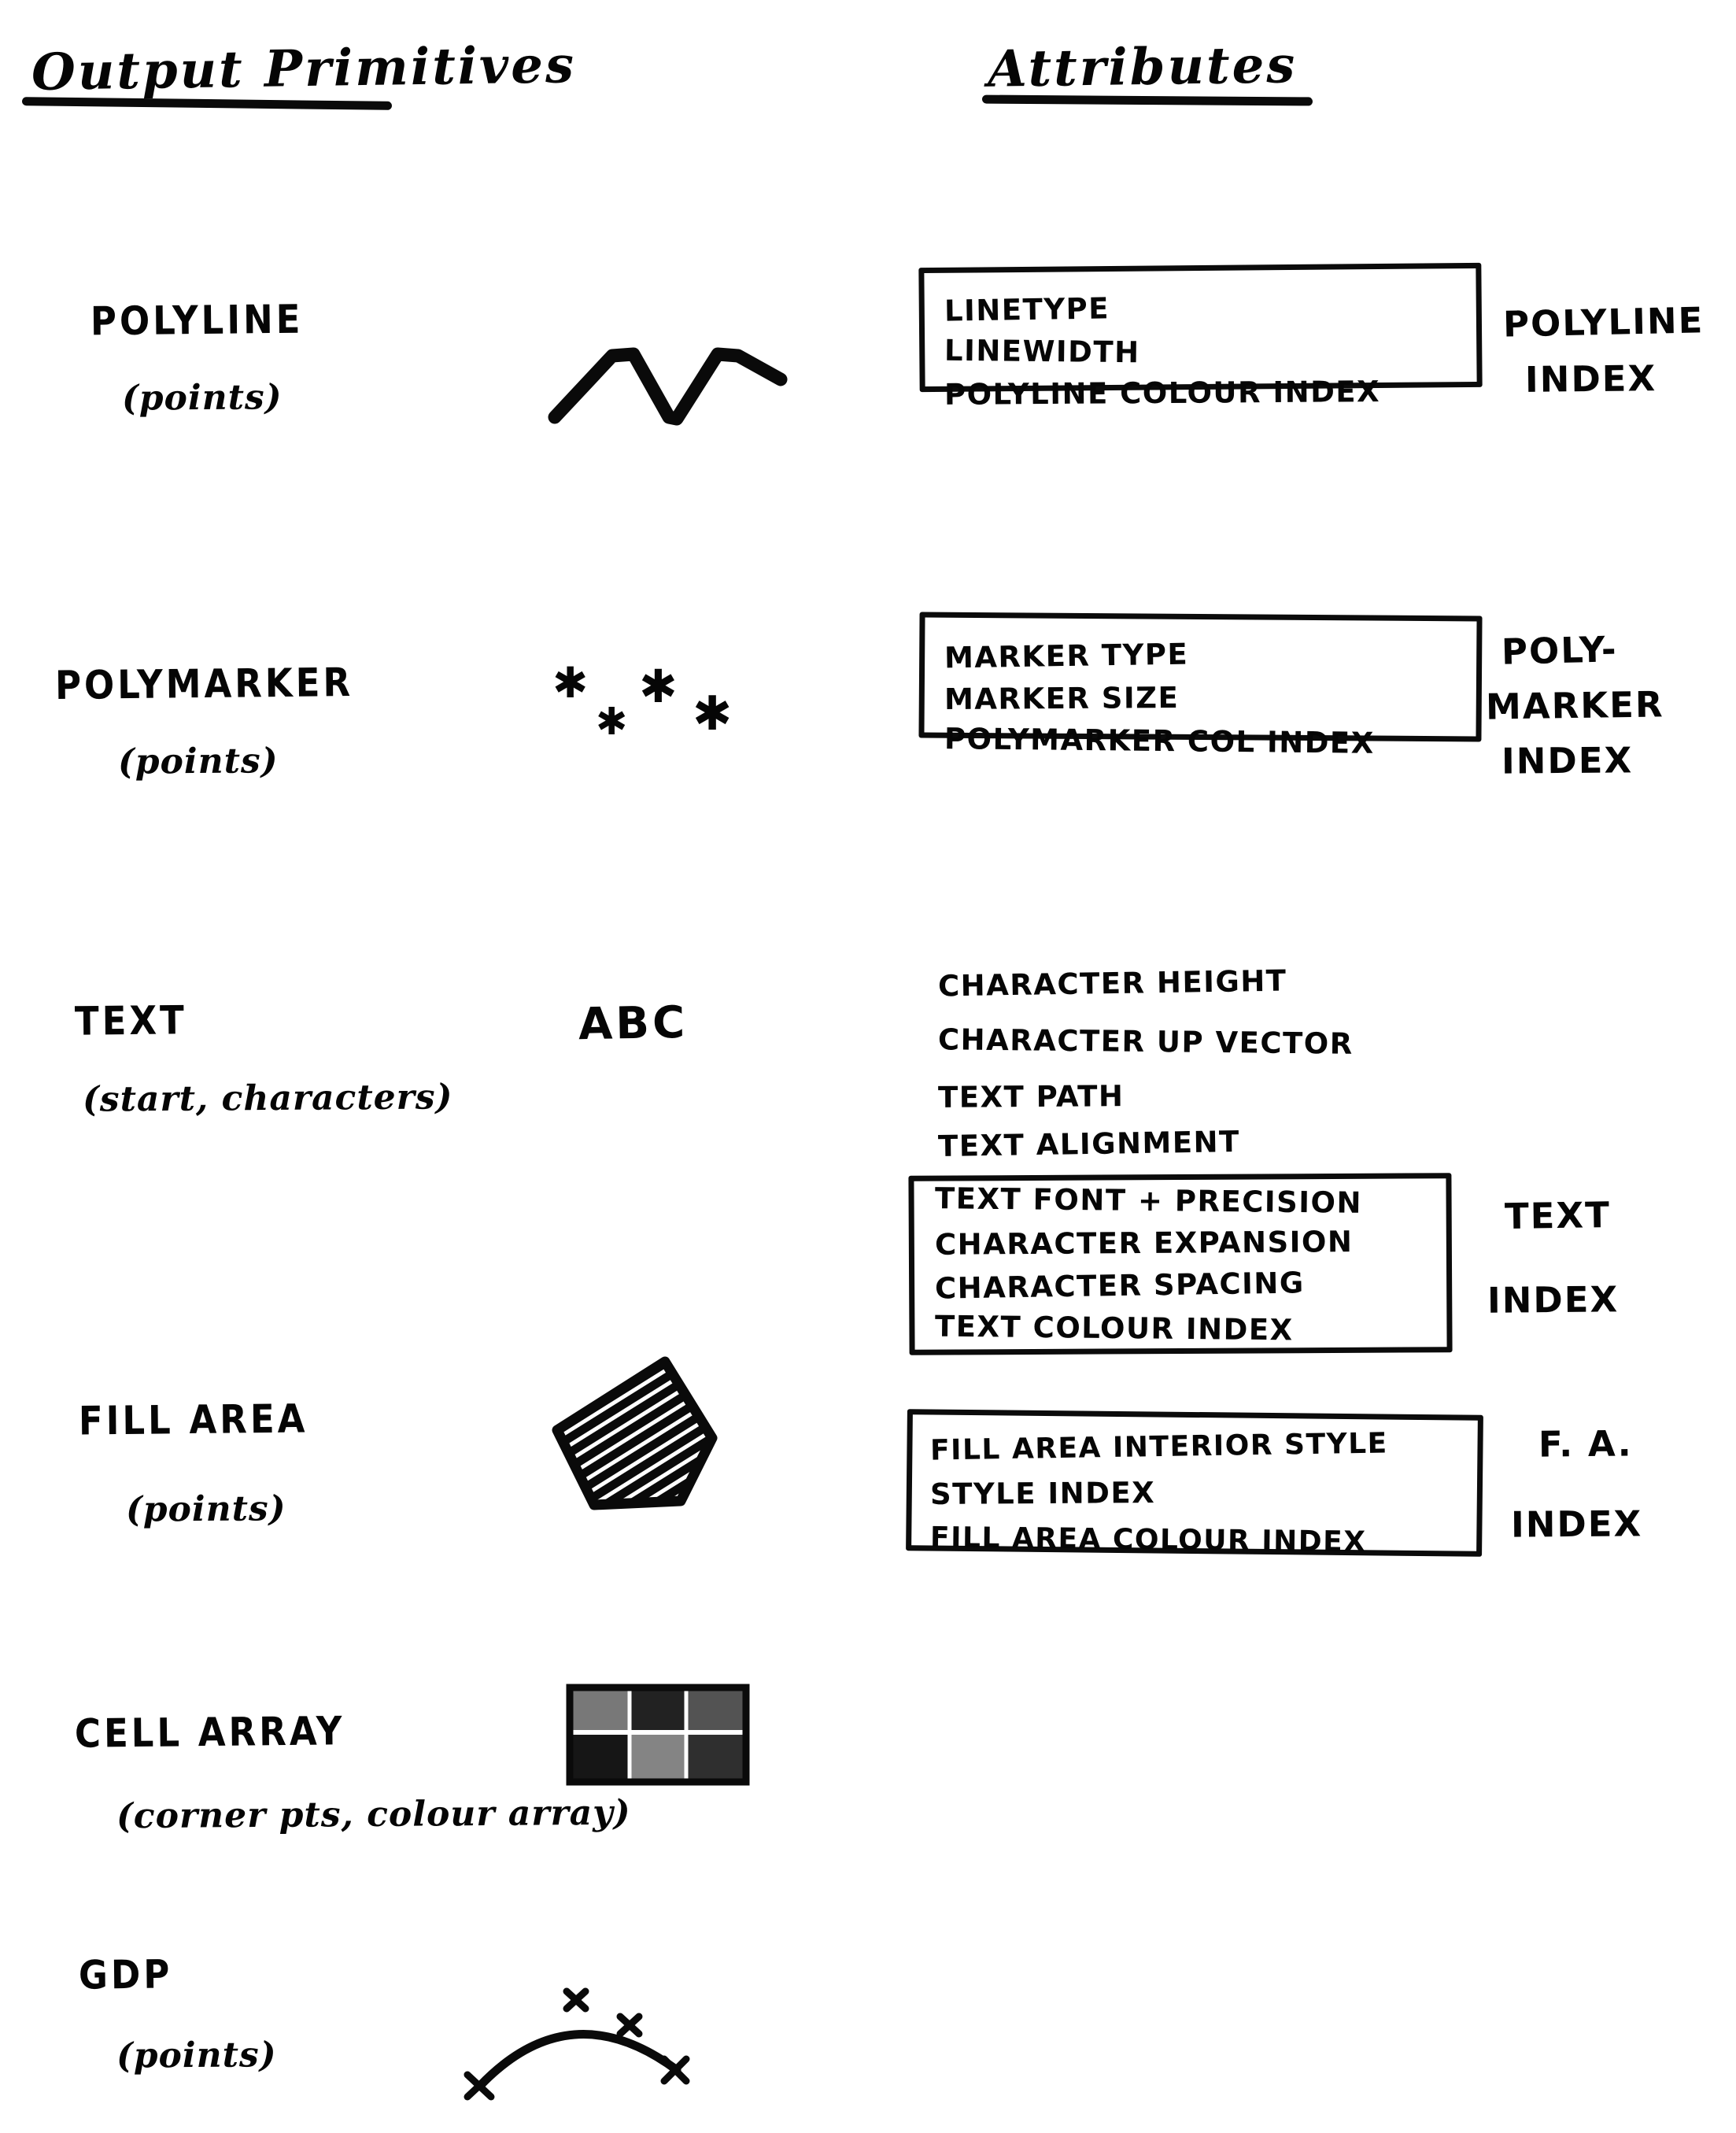 The width and height of the screenshot is (1736, 2133). What do you see at coordinates (205, 1509) in the screenshot?
I see `primitive-args-fill-area: (points)` at bounding box center [205, 1509].